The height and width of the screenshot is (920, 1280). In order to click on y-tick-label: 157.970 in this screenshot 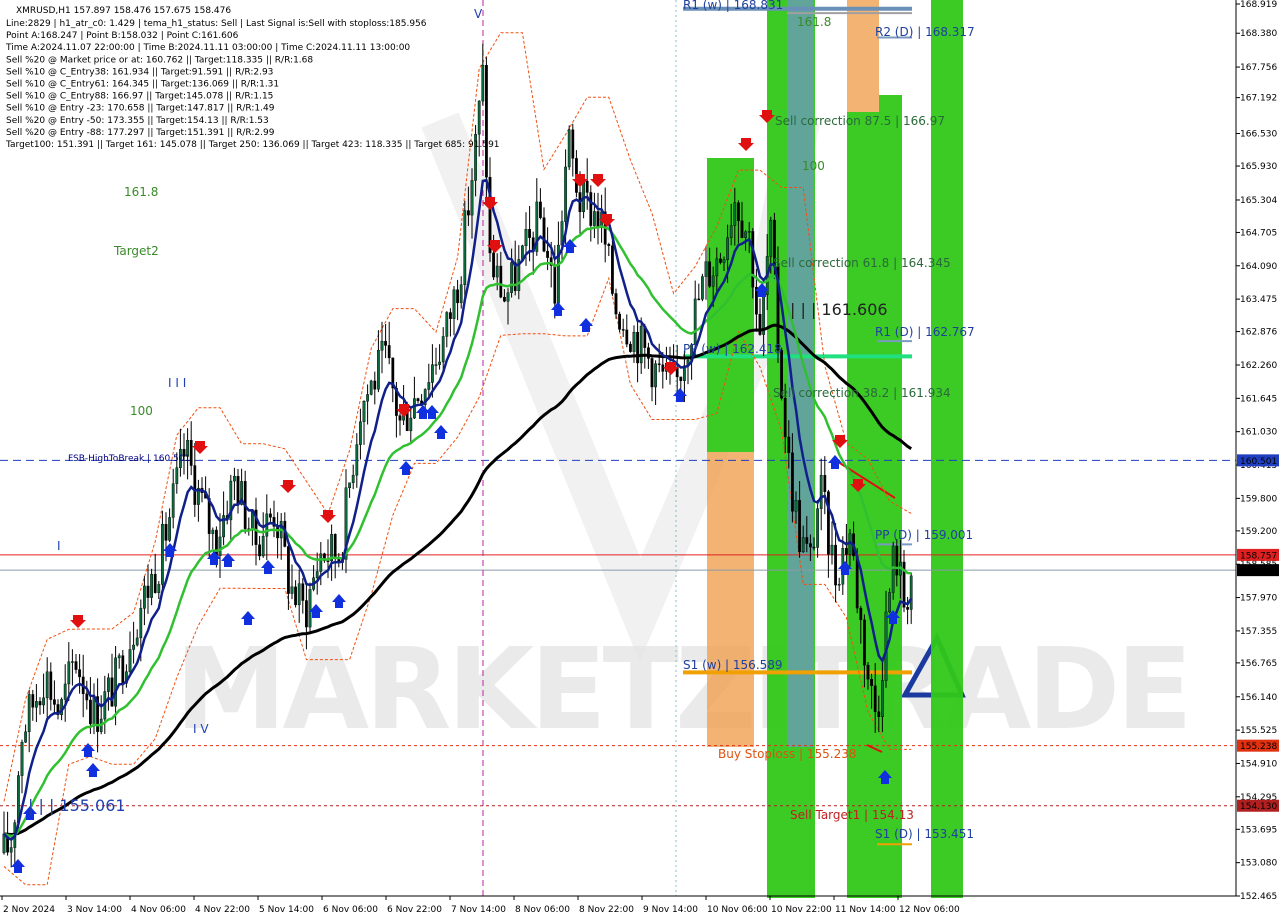, I will do `click(1258, 599)`.